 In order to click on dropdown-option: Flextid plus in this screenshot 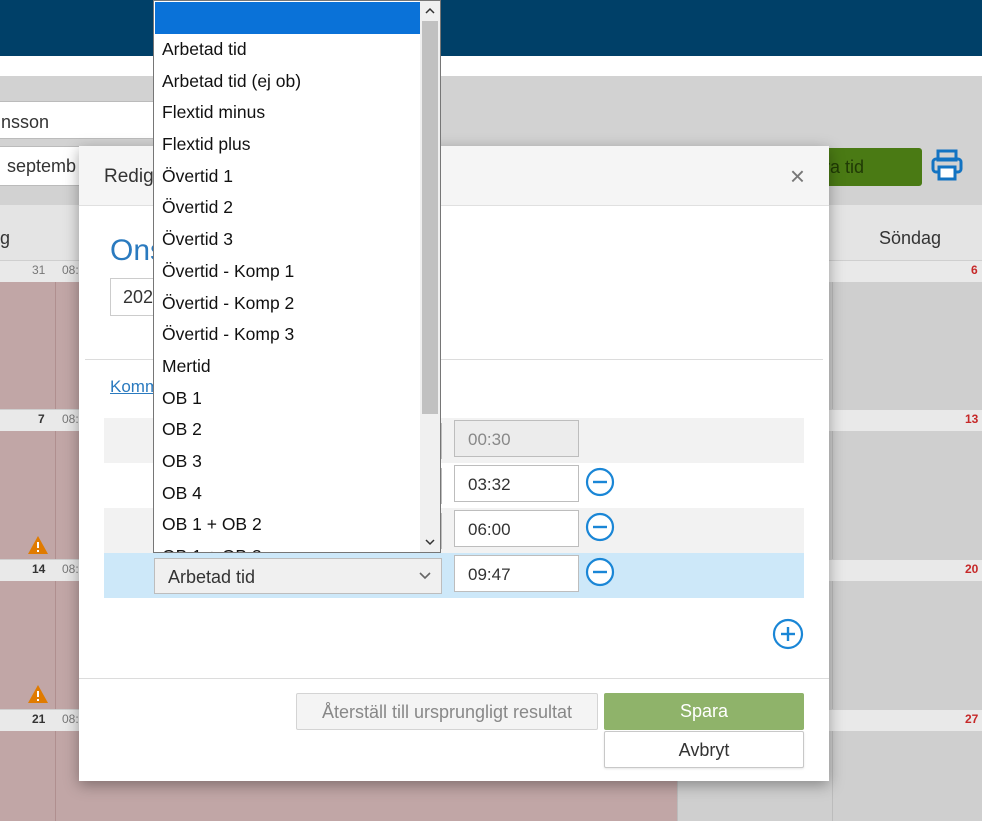, I will do `click(231, 148)`.